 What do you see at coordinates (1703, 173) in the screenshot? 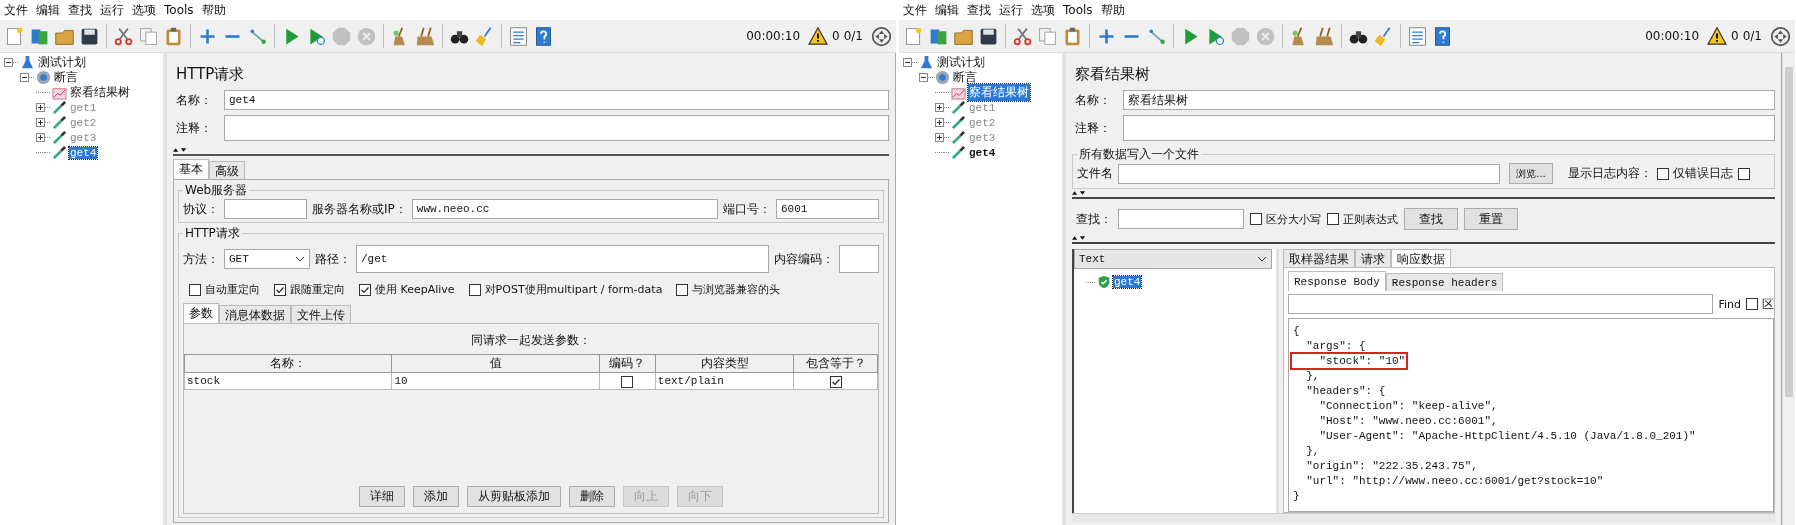
I see `checkbox-label: 仅错误日志` at bounding box center [1703, 173].